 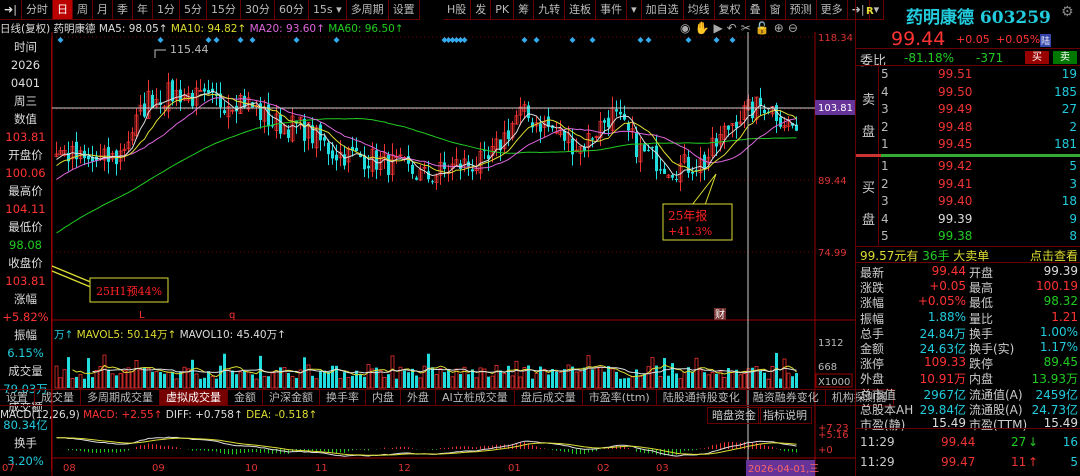 What do you see at coordinates (245, 397) in the screenshot?
I see `tab-4: 金额` at bounding box center [245, 397].